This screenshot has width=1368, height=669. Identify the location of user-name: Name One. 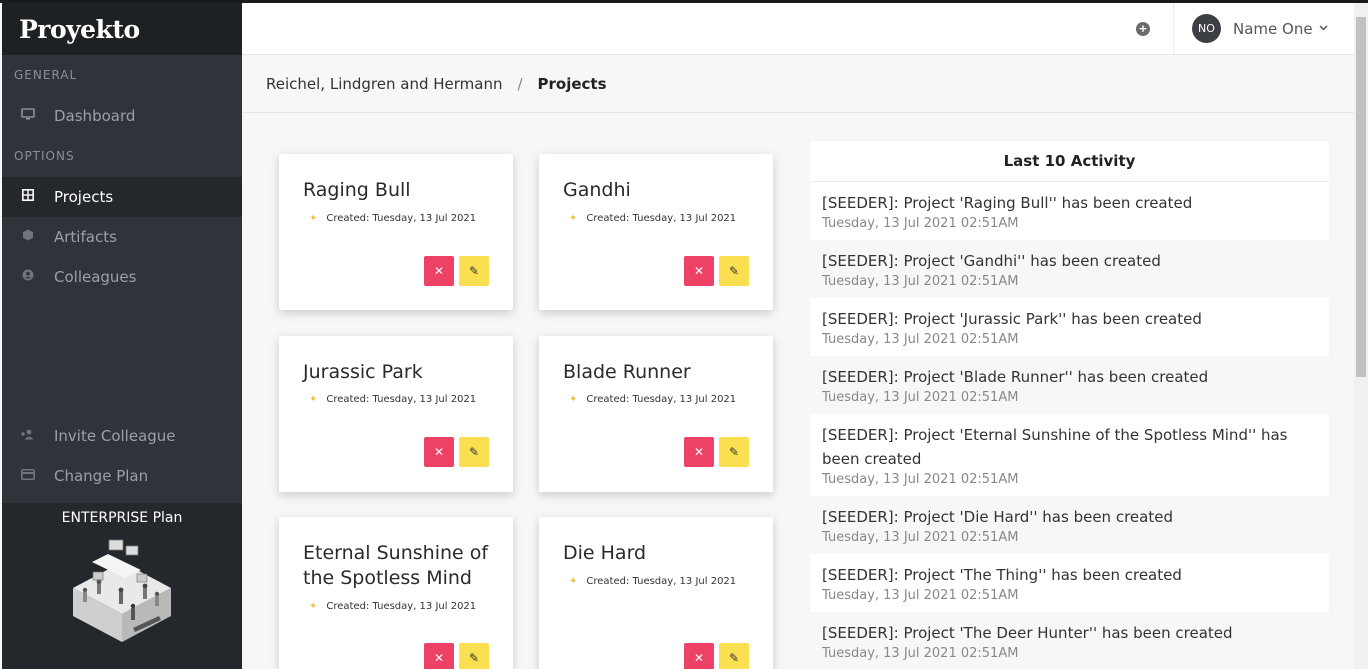
(1273, 28).